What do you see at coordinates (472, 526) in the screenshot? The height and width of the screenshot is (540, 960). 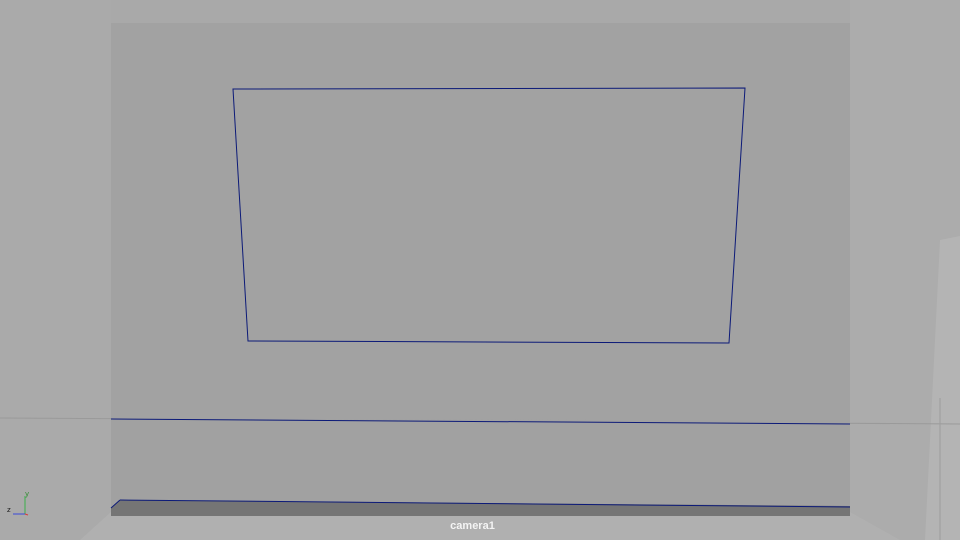 I see `camera-name-label: camera1` at bounding box center [472, 526].